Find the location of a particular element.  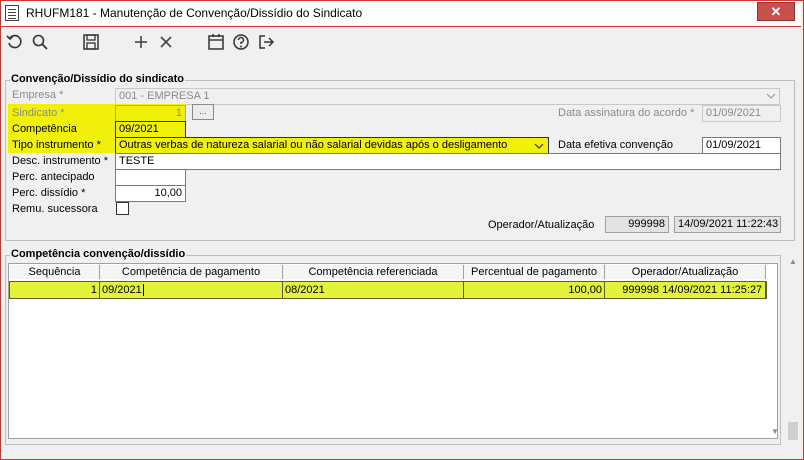

grid-scroll-down-icon: ▼ is located at coordinates (775, 432).